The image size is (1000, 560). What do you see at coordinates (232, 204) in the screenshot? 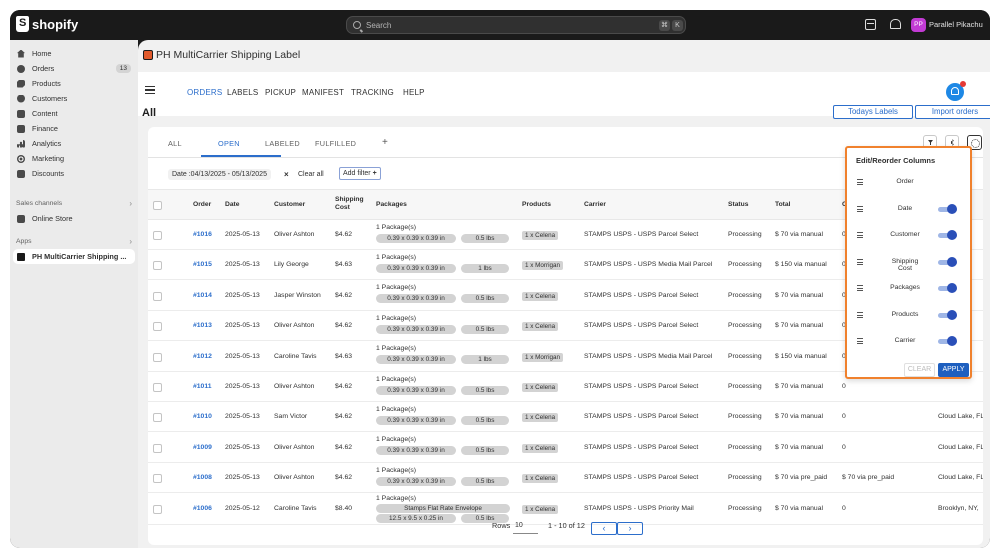
I see `column-header: Date` at bounding box center [232, 204].